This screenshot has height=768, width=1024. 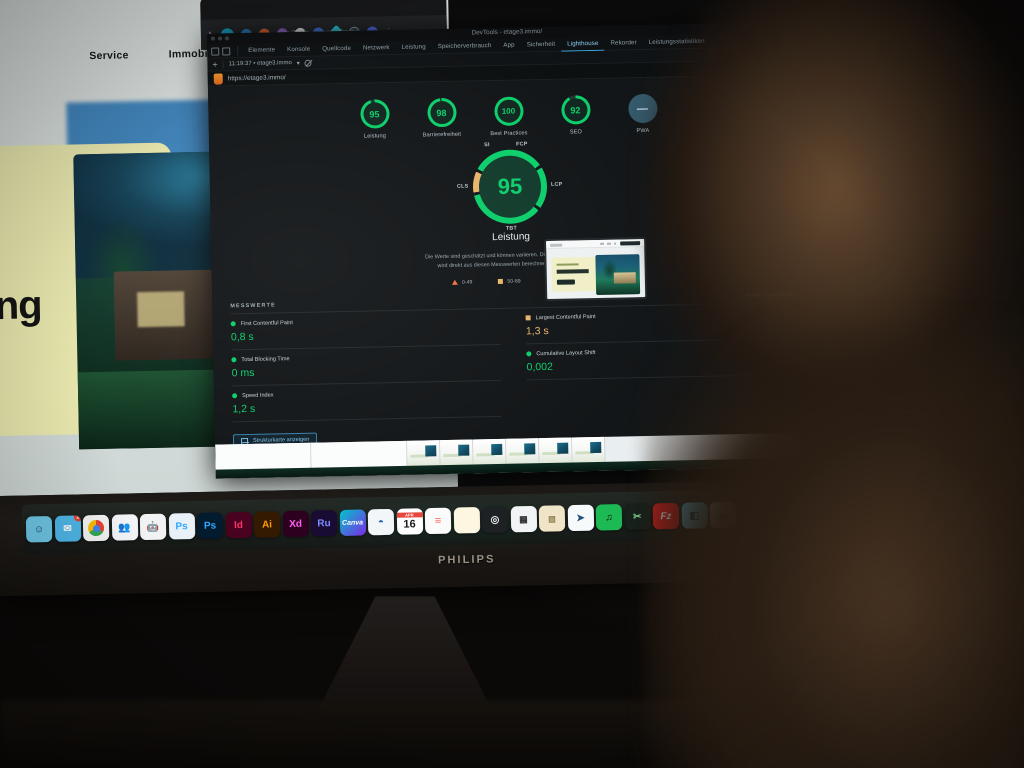 I want to click on tabbar-divider, so click(x=238, y=51).